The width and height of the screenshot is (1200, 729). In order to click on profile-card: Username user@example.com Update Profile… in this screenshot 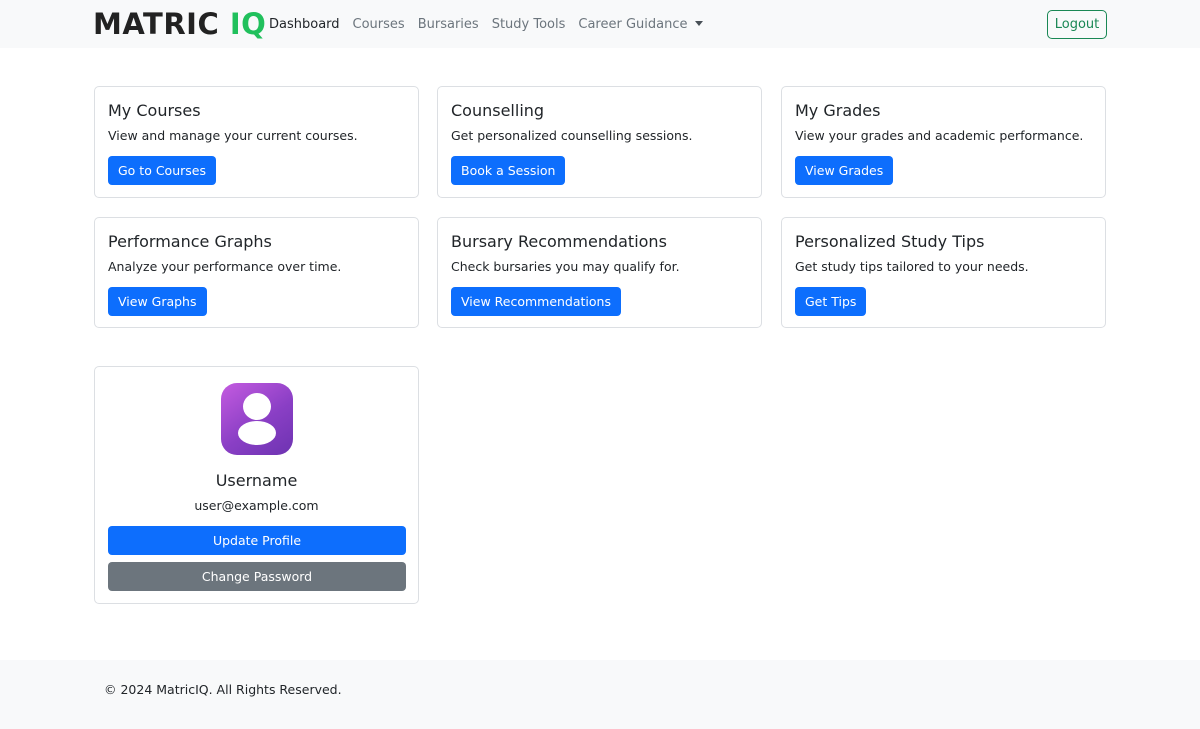, I will do `click(256, 485)`.